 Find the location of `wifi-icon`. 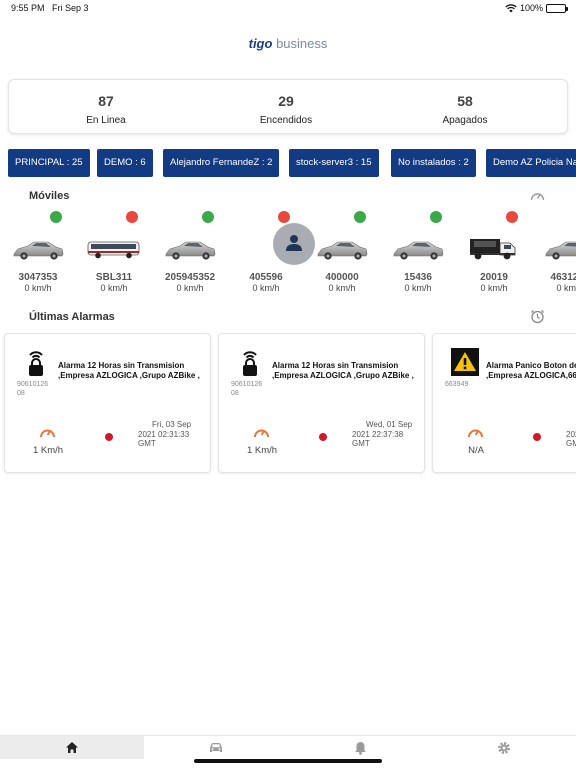

wifi-icon is located at coordinates (511, 7).